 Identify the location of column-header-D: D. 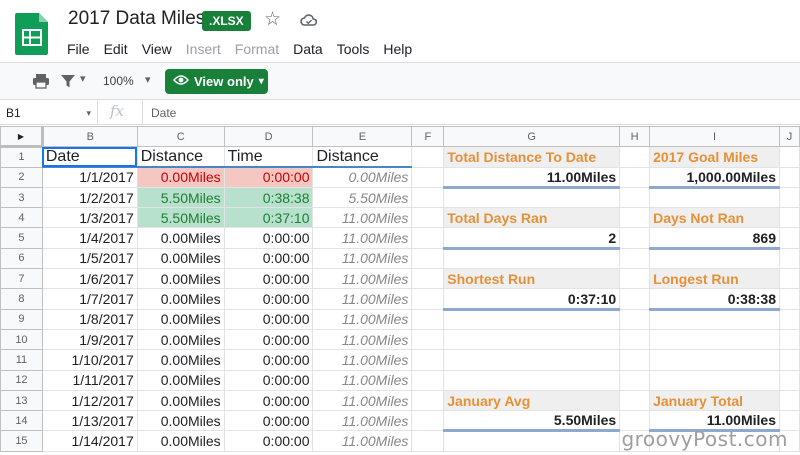
(268, 136).